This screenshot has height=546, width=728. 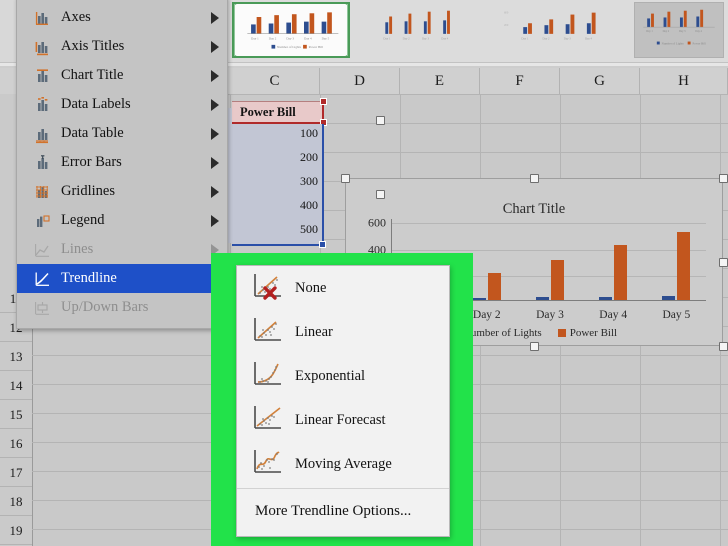 What do you see at coordinates (380, 194) in the screenshot?
I see `plot-handle-bl` at bounding box center [380, 194].